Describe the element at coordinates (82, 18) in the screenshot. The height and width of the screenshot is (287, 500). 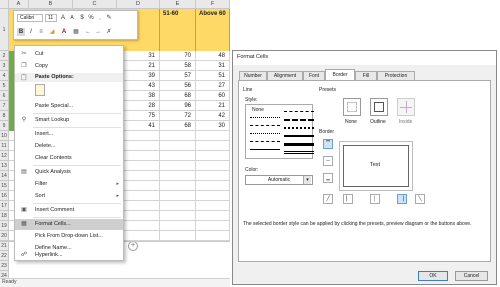
I see `currency-icon: $` at that location.